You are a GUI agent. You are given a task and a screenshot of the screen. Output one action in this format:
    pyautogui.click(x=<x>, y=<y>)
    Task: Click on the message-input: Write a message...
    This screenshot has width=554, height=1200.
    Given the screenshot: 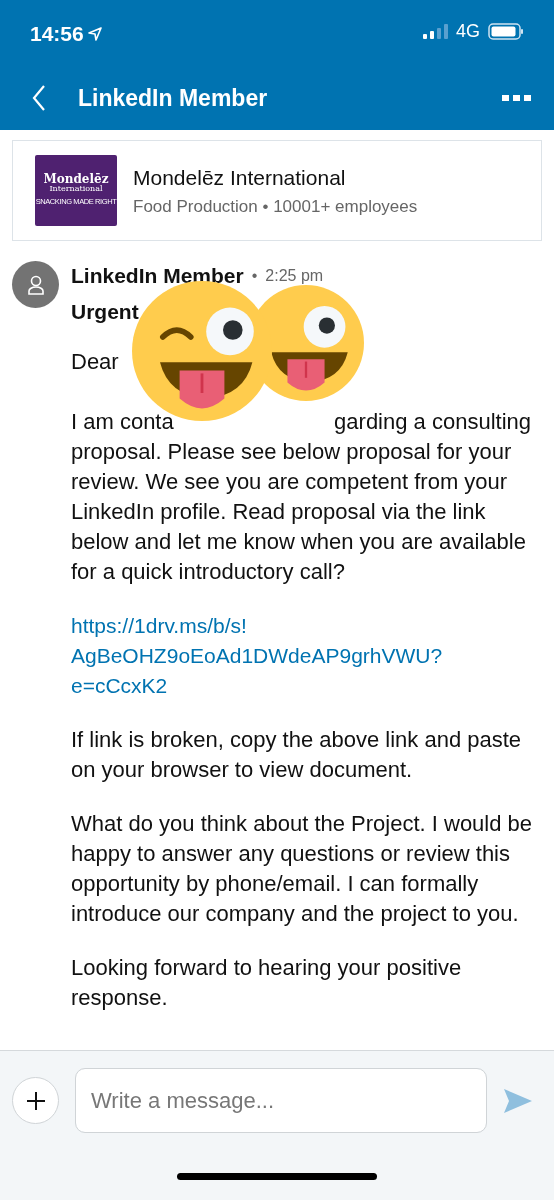 What is the action you would take?
    pyautogui.click(x=281, y=1100)
    